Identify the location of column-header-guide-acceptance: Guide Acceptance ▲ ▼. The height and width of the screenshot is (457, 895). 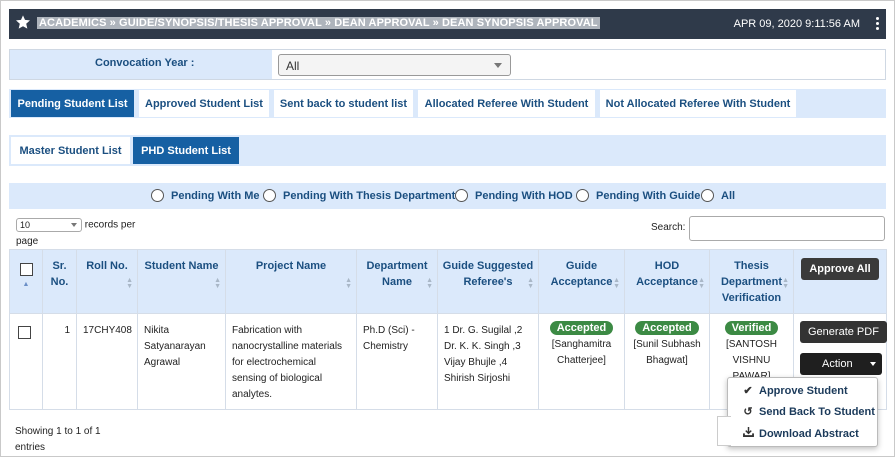
(581, 281).